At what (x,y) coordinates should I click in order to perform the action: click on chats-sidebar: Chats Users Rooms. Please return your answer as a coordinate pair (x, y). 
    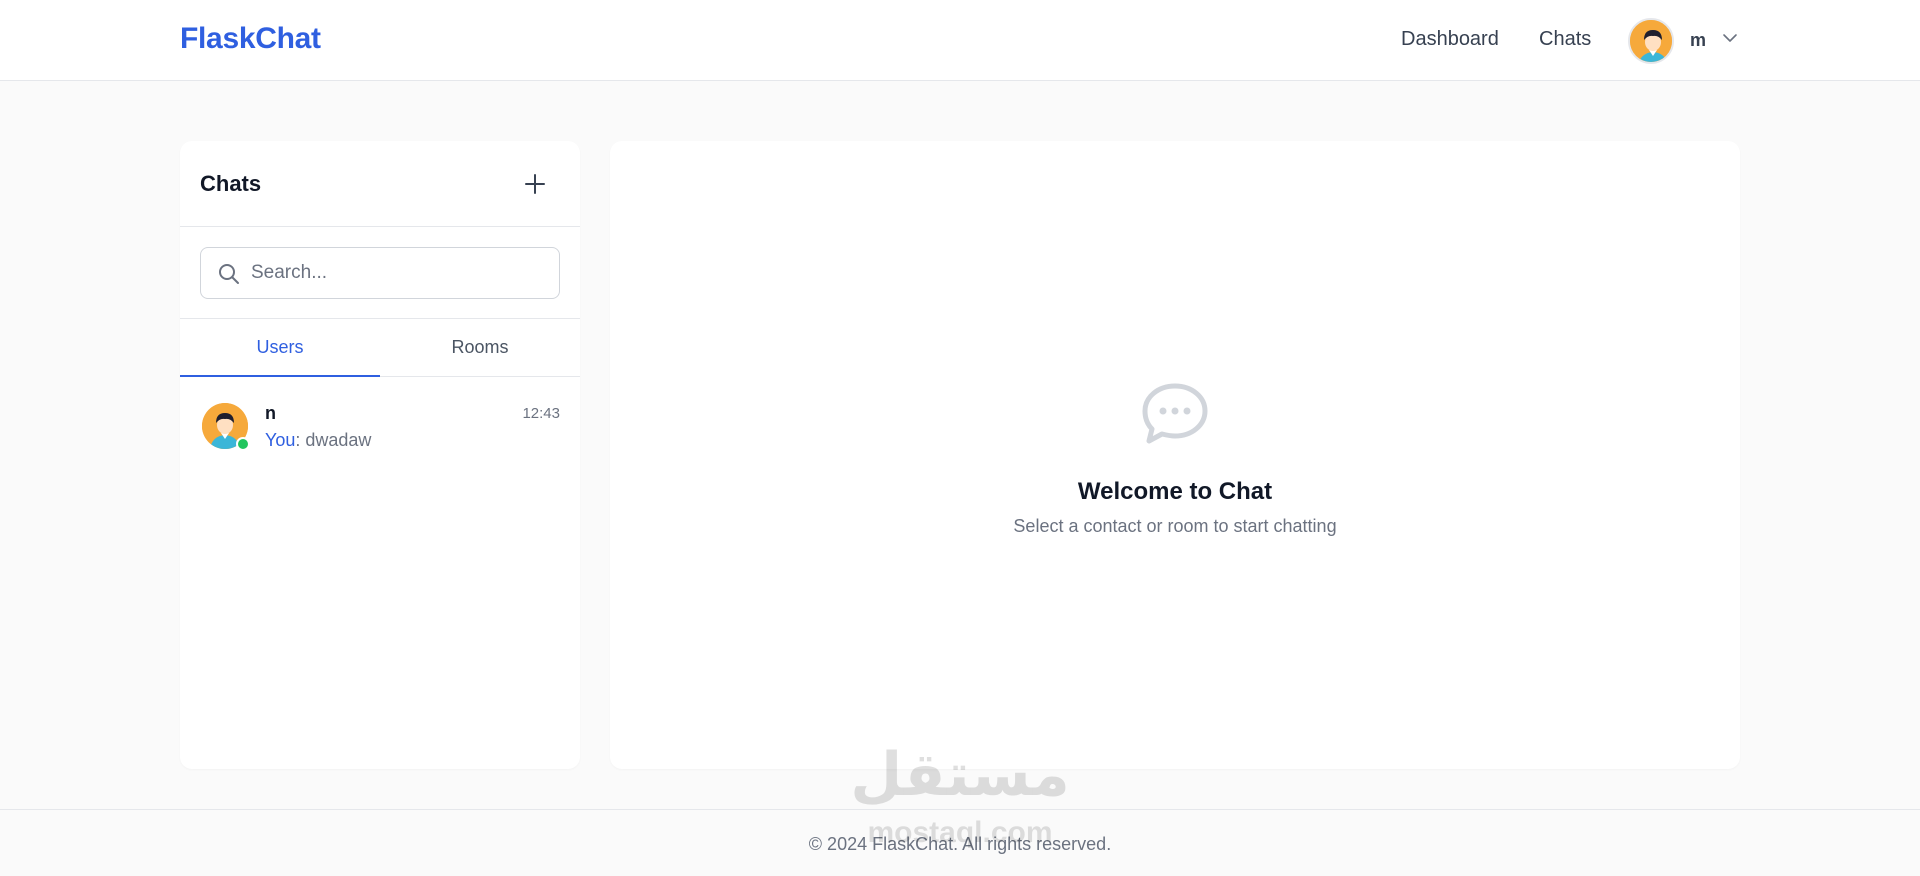
    Looking at the image, I should click on (380, 455).